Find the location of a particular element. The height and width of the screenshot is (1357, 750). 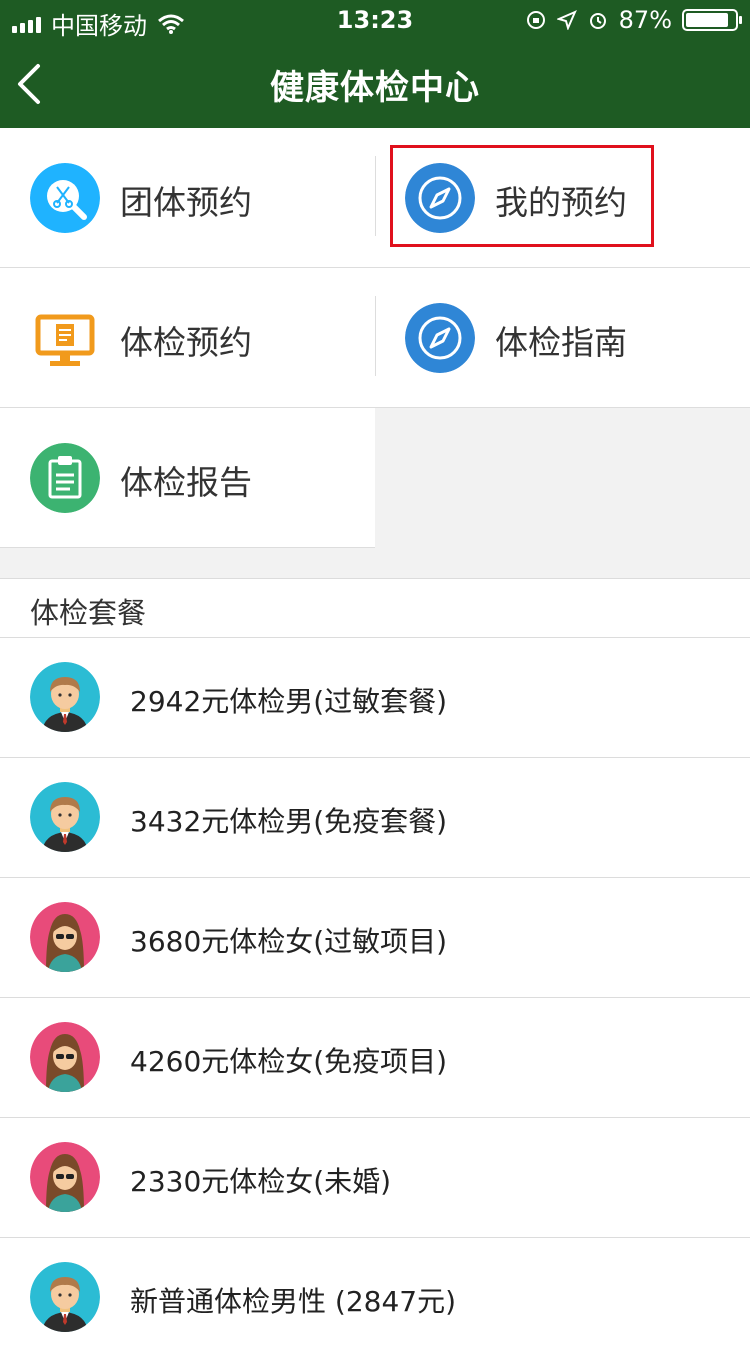

list-item: 2942元体检男(过敏套餐) is located at coordinates (375, 697).